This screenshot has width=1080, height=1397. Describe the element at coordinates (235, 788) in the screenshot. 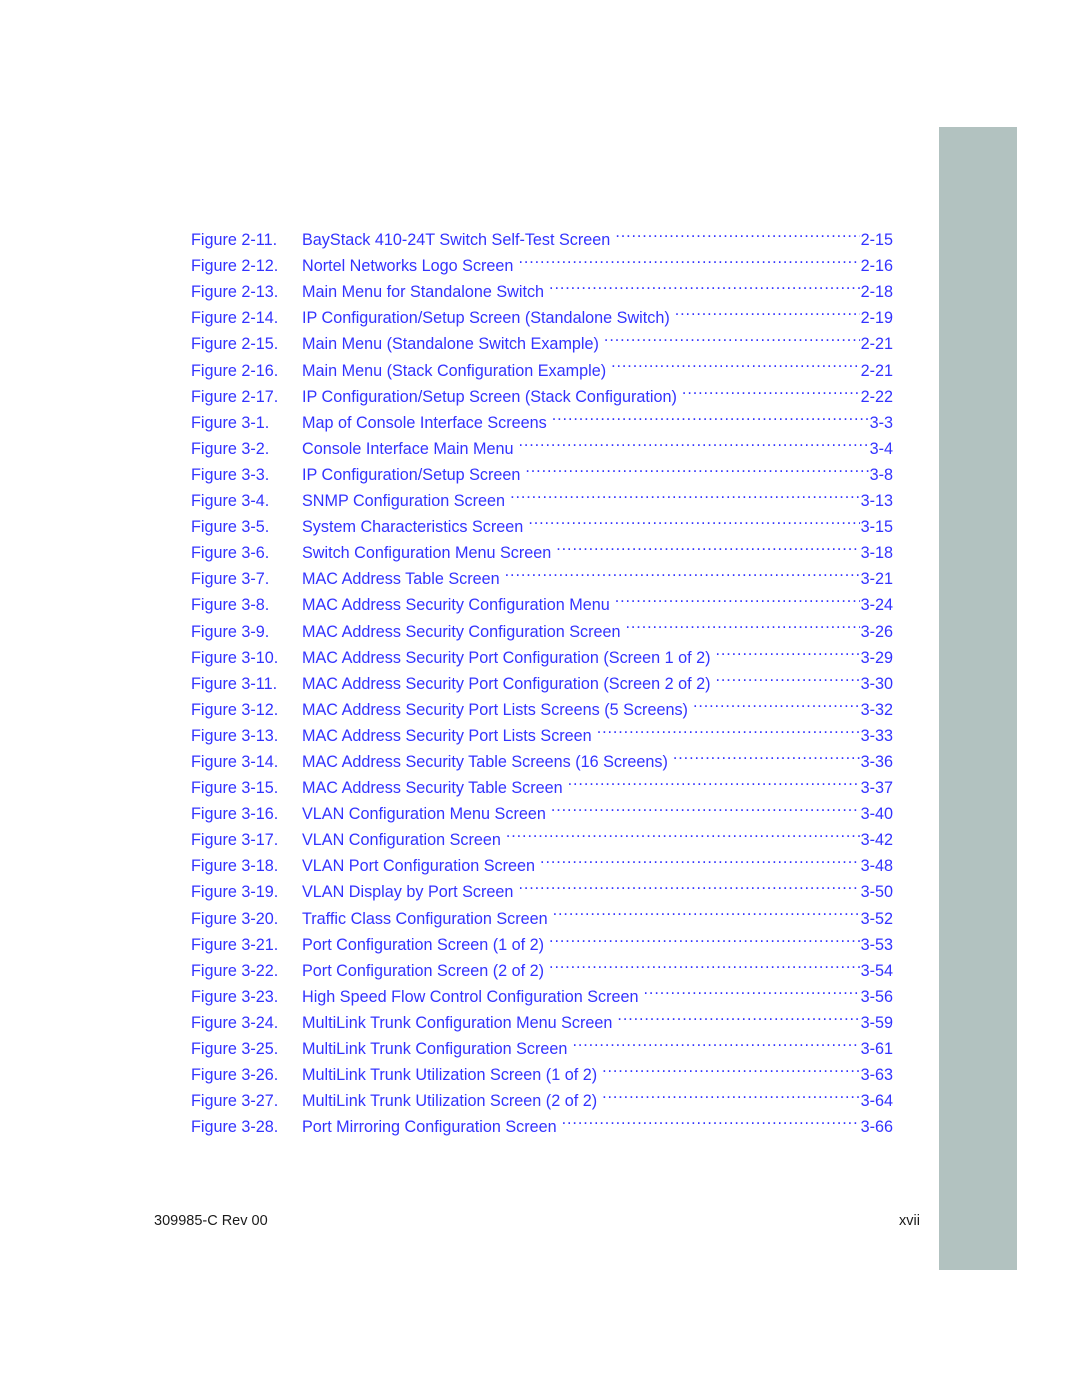

I see `figure-label: Figure 3-15.` at that location.